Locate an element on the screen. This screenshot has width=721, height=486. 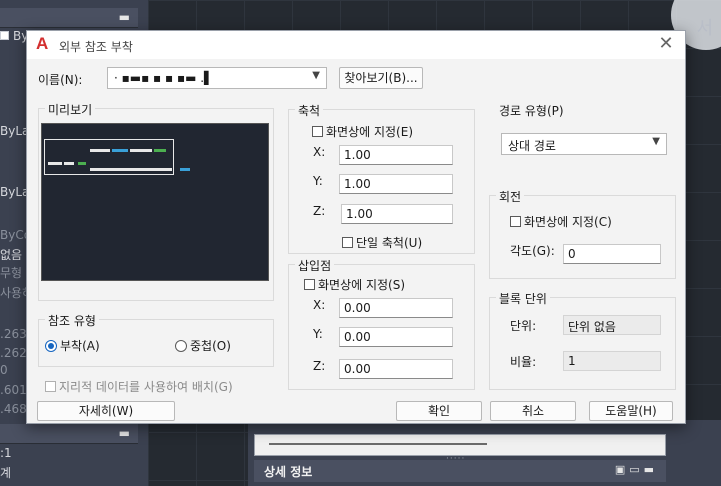
palette-strip is located at coordinates (460, 445).